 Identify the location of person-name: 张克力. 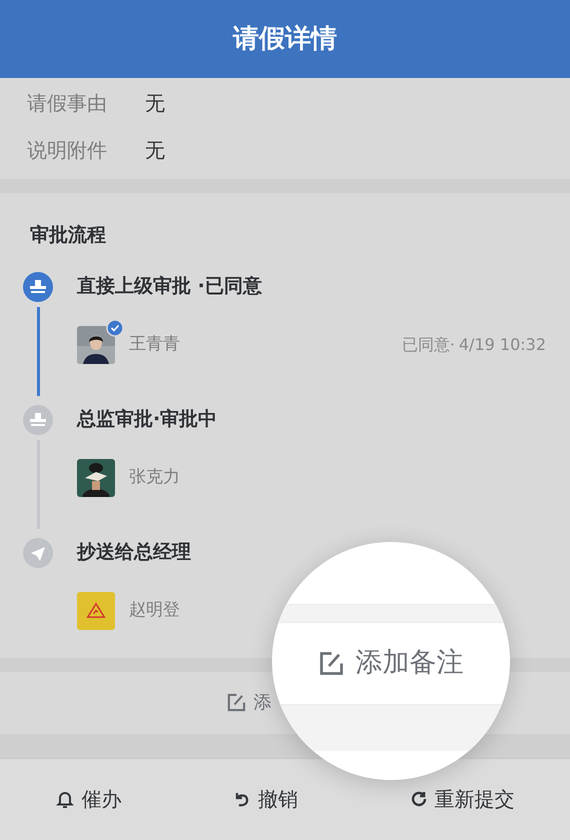
(154, 477).